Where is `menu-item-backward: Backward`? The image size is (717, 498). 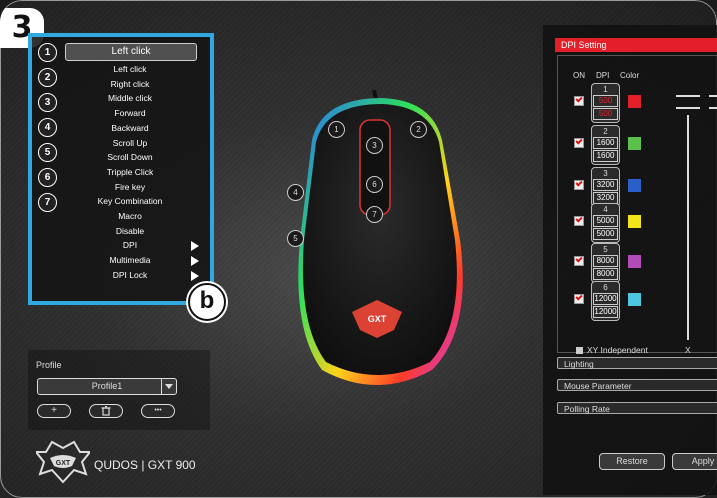 menu-item-backward: Backward is located at coordinates (130, 128).